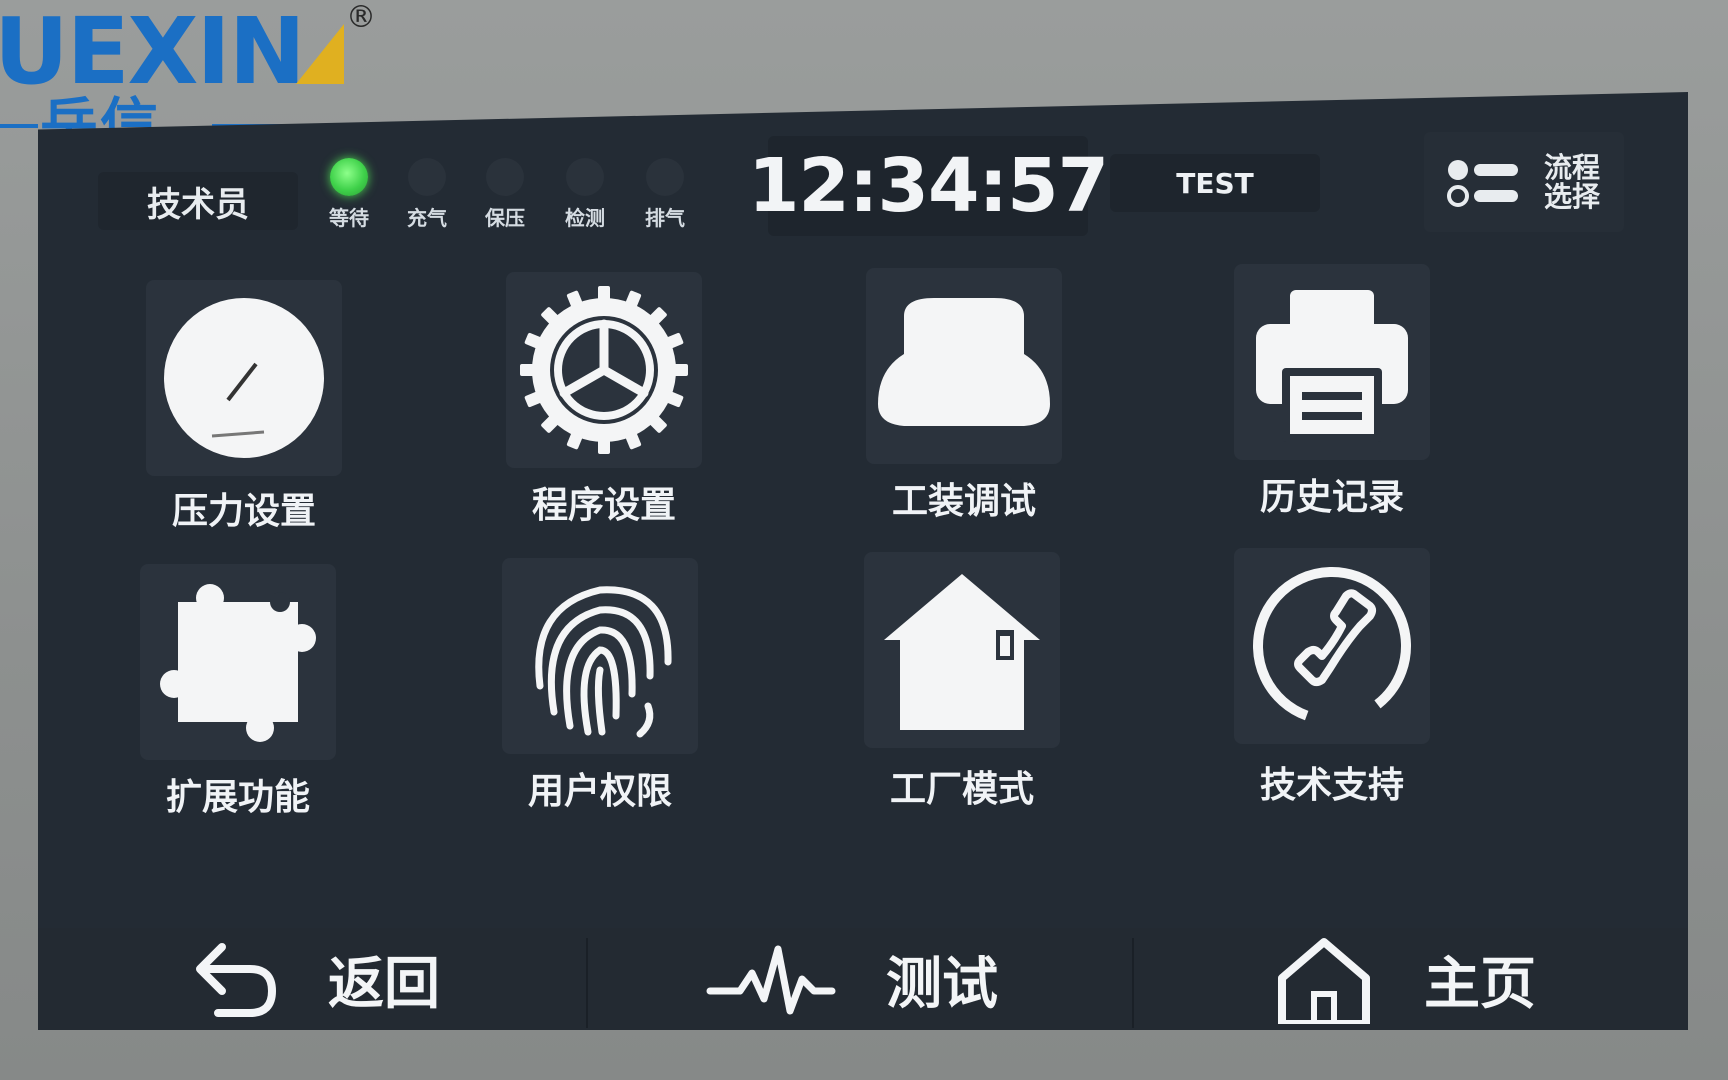 Image resolution: width=1728 pixels, height=1080 pixels. What do you see at coordinates (961, 789) in the screenshot?
I see `menu-label-factory-mode: 工厂模式` at bounding box center [961, 789].